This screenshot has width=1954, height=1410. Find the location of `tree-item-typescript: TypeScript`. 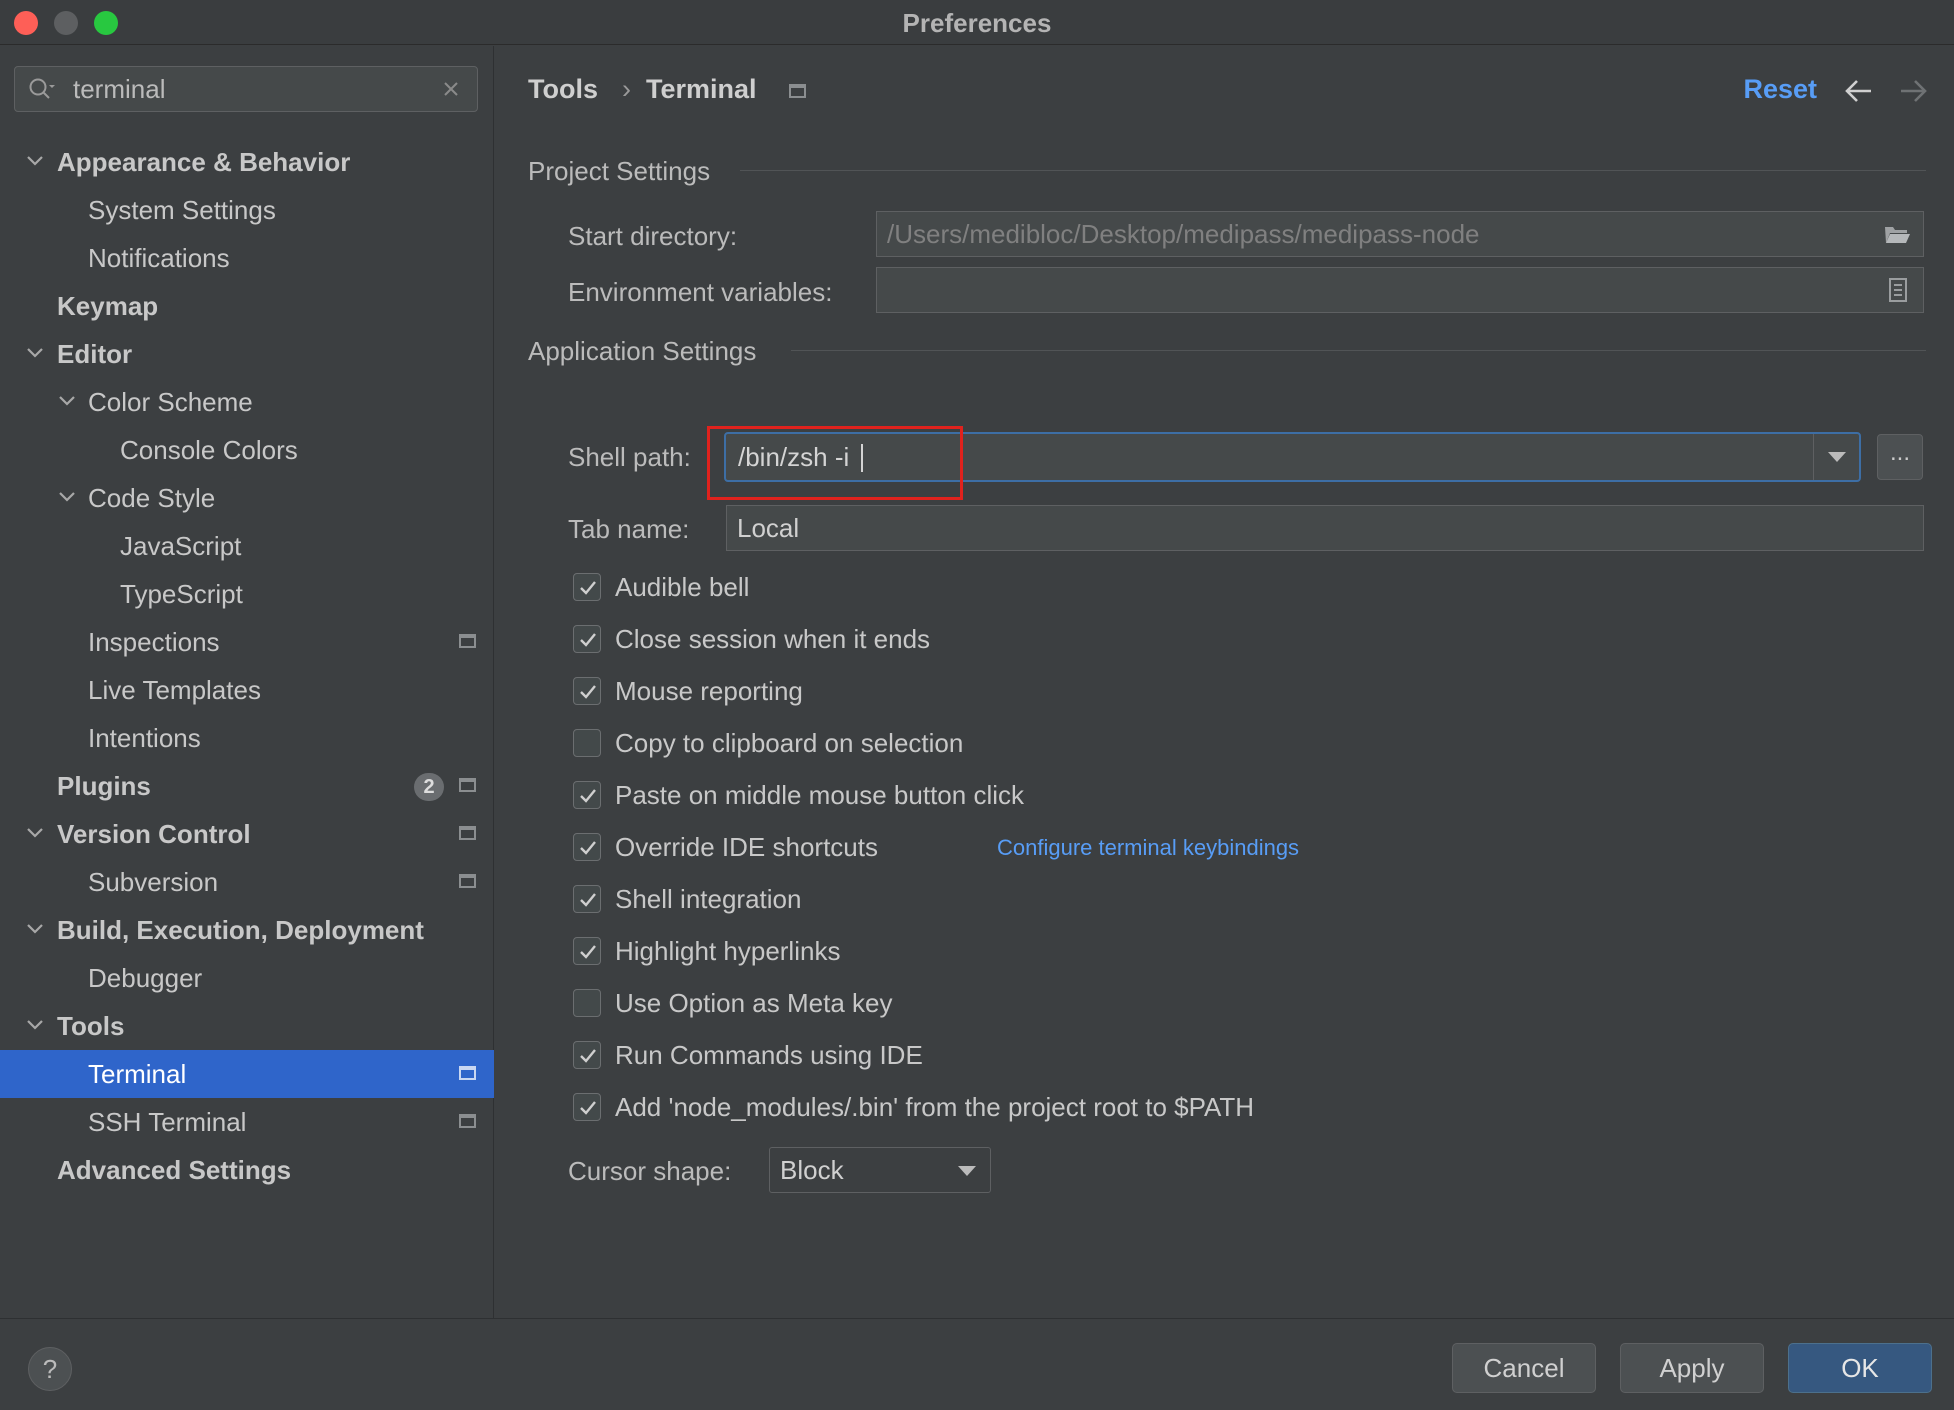

tree-item-typescript: TypeScript is located at coordinates (247, 594).